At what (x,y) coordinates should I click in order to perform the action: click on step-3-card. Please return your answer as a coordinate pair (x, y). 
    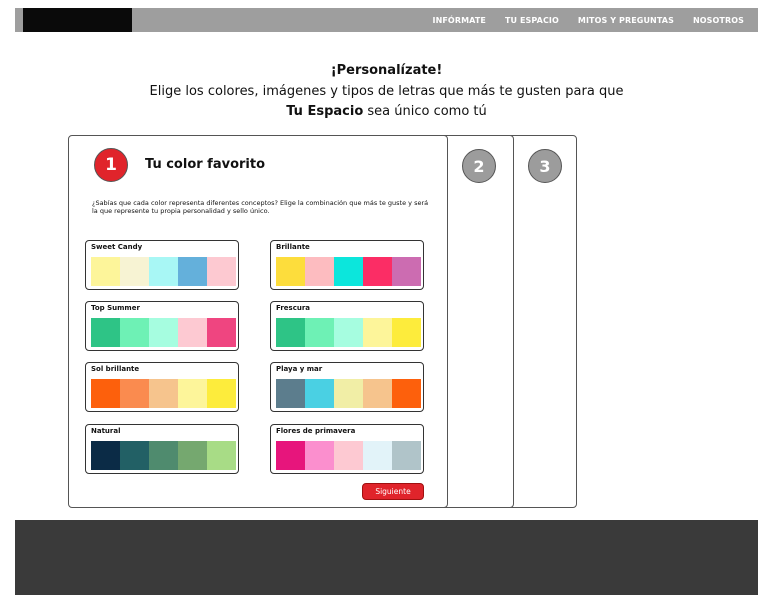
    Looking at the image, I should click on (542, 321).